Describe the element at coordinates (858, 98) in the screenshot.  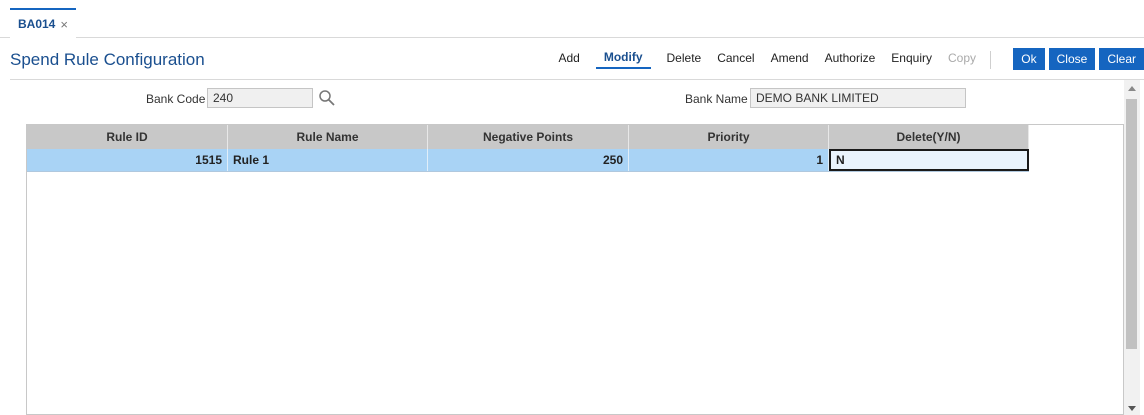
I see `bank-name-field: DEMO BANK LIMITED` at that location.